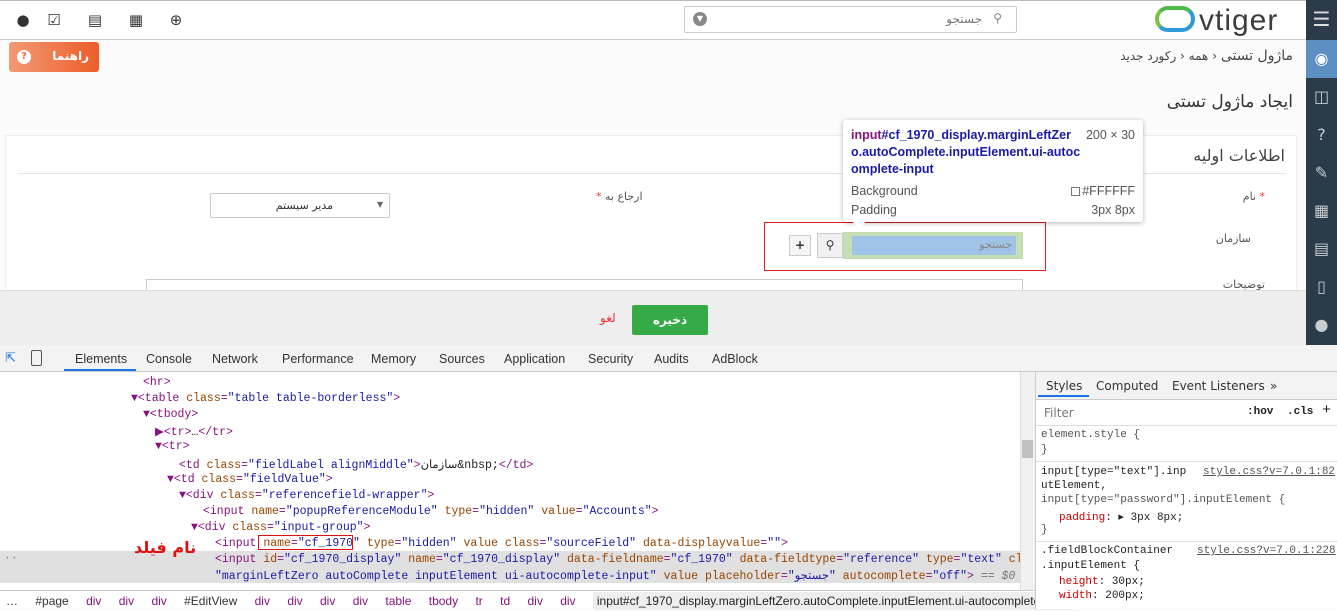  I want to click on field-name-annotation: نام فیلد, so click(165, 547).